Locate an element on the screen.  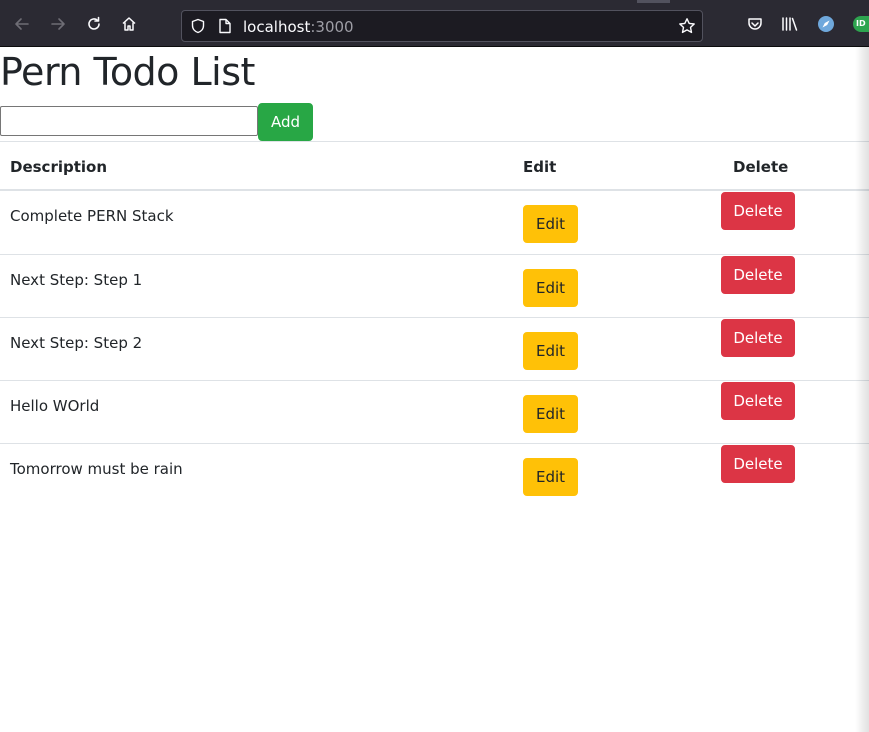
url-host: localhost is located at coordinates (277, 27).